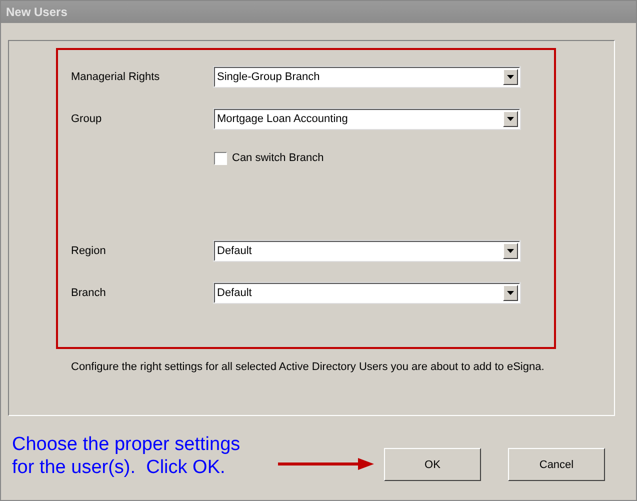 This screenshot has height=501, width=637. I want to click on field-label: Branch, so click(89, 293).